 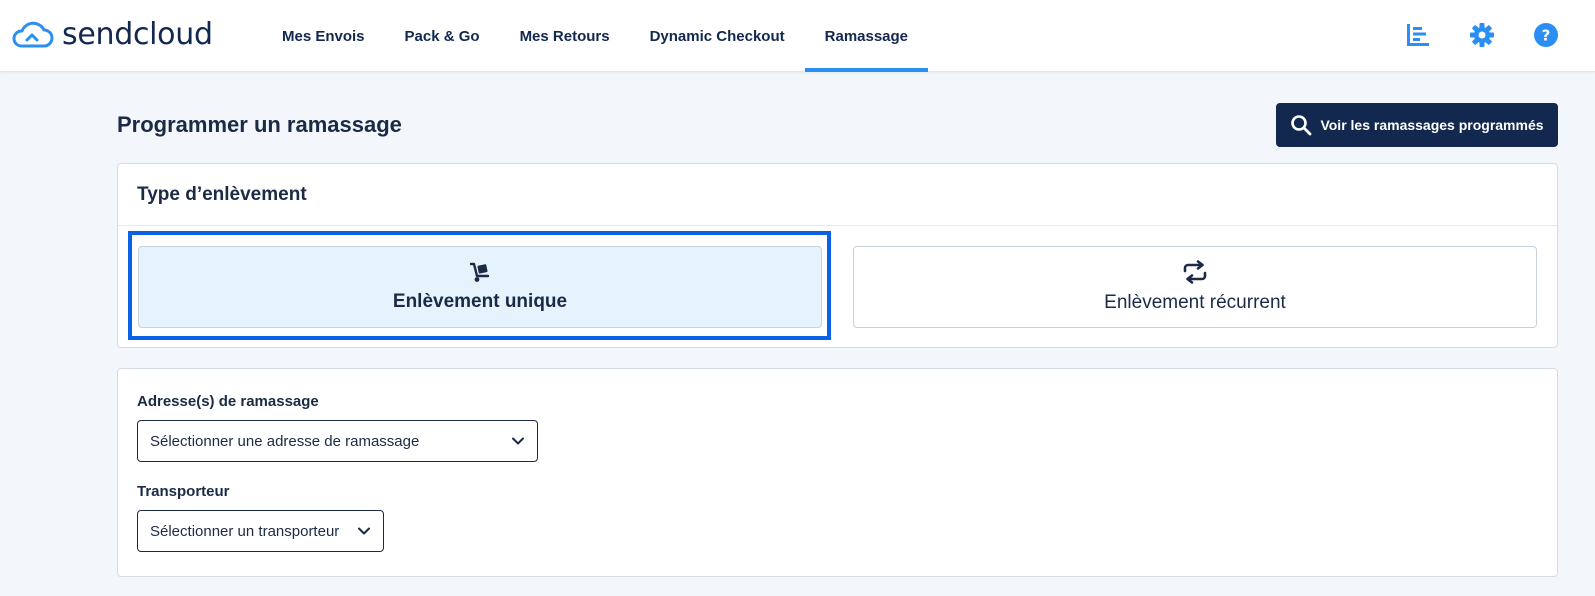 What do you see at coordinates (323, 36) in the screenshot?
I see `nav-item-mes-envois: Mes Envois` at bounding box center [323, 36].